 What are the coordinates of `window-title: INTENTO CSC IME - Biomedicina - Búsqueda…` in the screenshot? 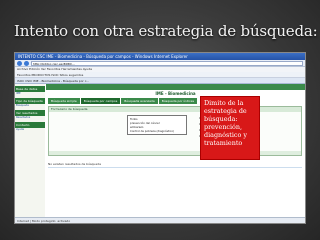 It's located at (160, 56).